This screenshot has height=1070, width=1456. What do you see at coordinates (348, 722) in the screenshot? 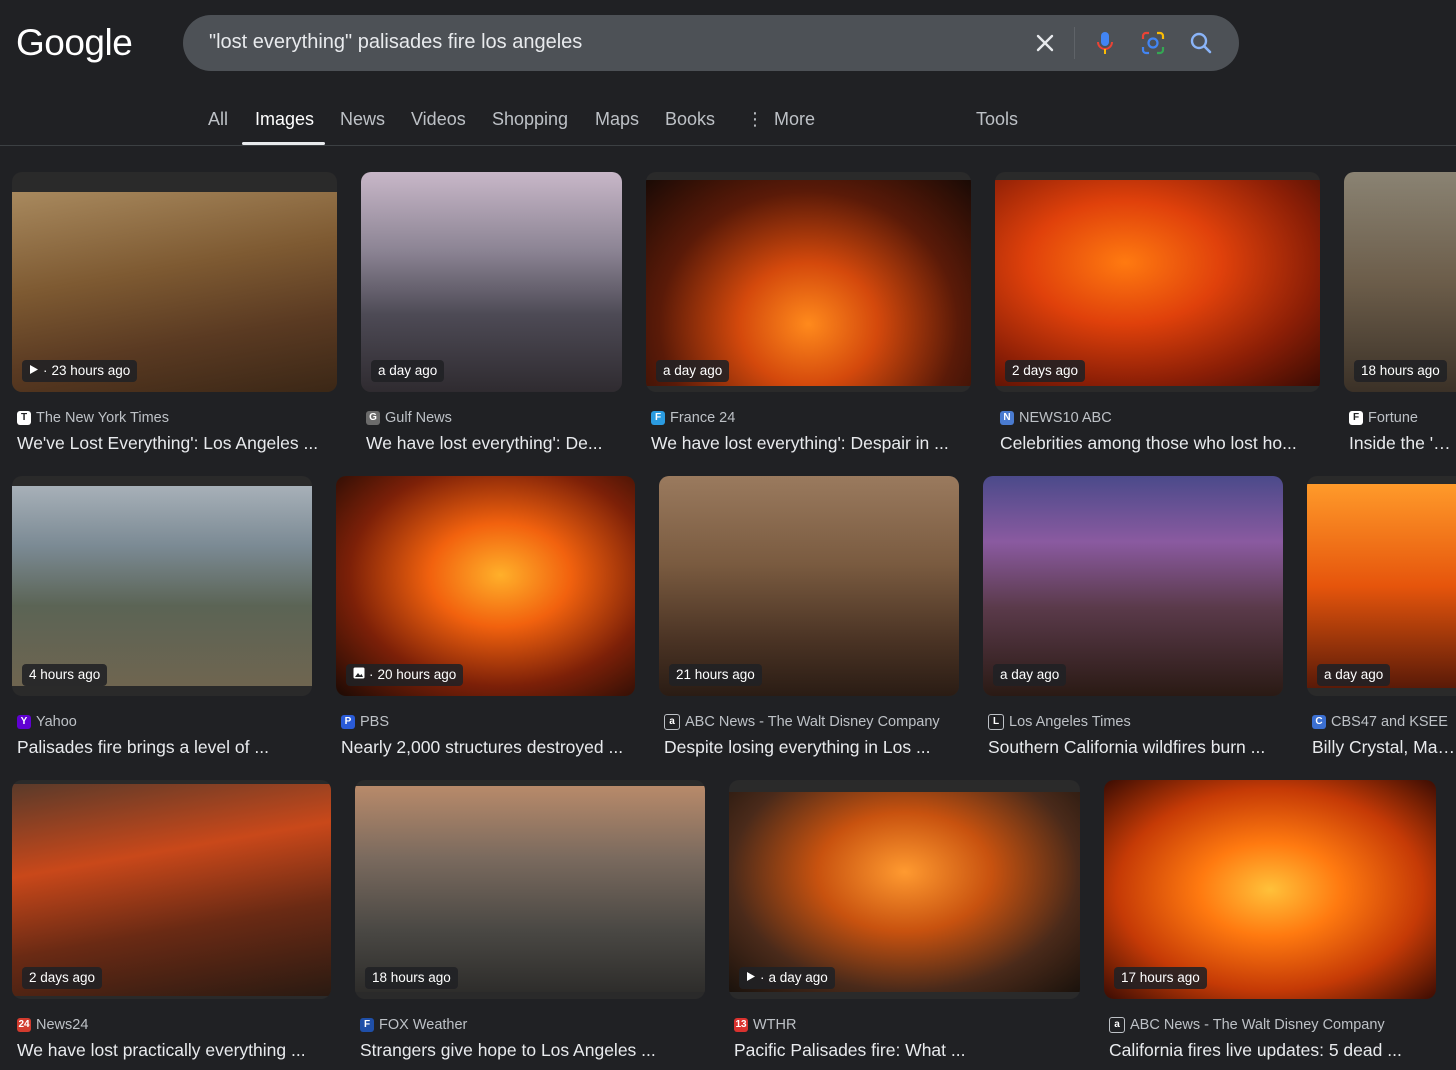
I see `source-favicon-icon: P` at bounding box center [348, 722].